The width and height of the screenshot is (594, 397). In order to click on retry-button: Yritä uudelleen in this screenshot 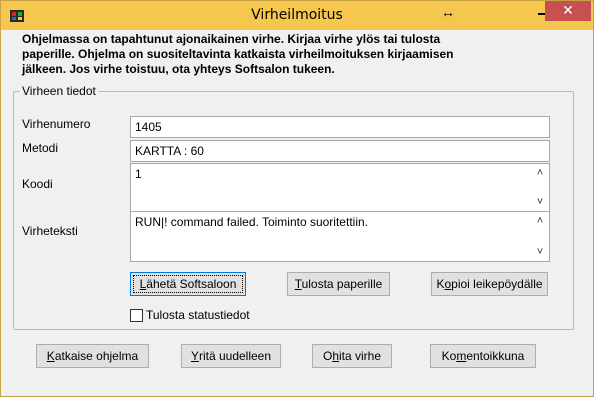, I will do `click(231, 356)`.